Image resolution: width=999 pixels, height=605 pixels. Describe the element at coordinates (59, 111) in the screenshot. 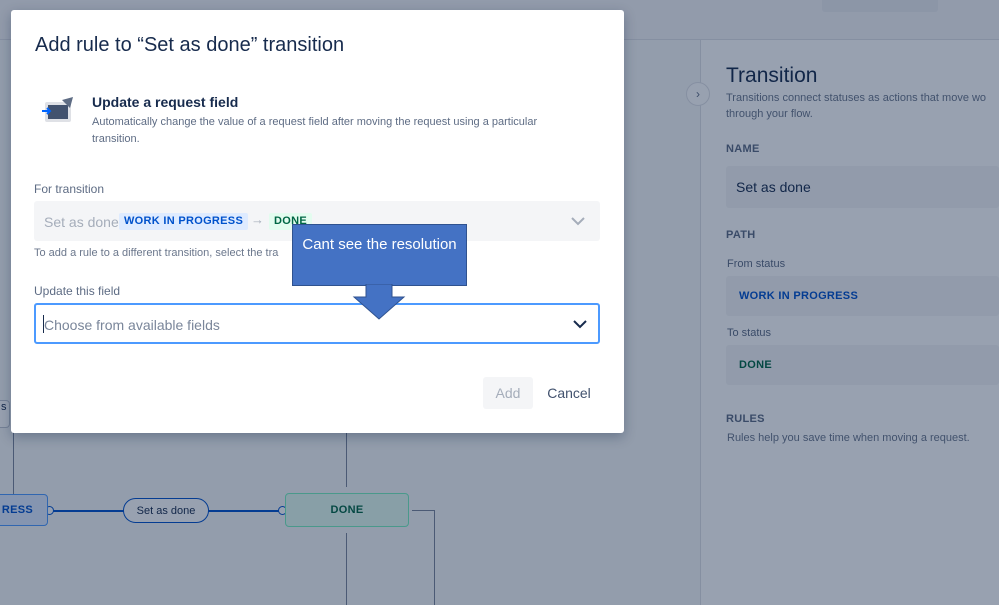

I see `update-field-icon` at that location.